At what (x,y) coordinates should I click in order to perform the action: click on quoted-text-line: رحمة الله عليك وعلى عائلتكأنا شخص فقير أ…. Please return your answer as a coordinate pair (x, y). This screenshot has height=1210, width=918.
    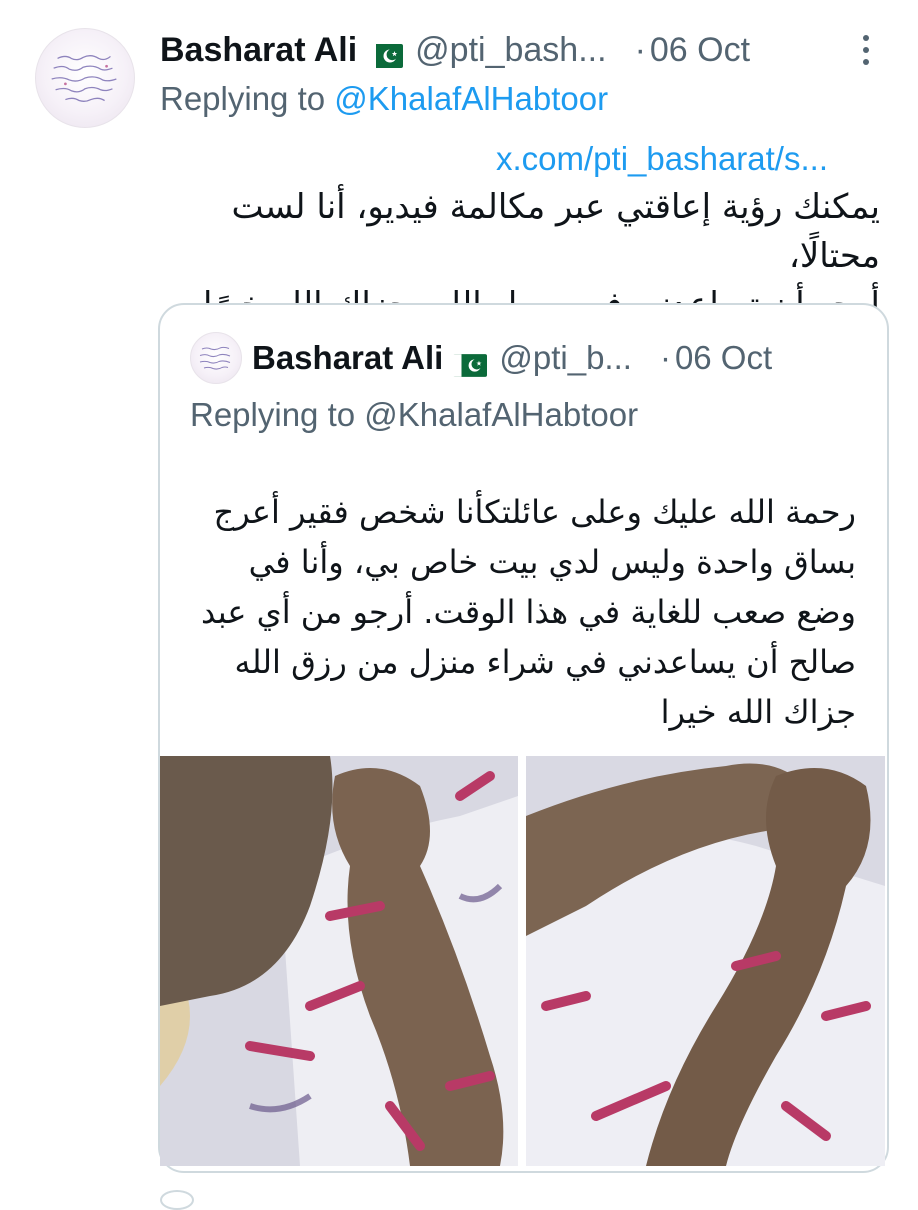
    Looking at the image, I should click on (534, 512).